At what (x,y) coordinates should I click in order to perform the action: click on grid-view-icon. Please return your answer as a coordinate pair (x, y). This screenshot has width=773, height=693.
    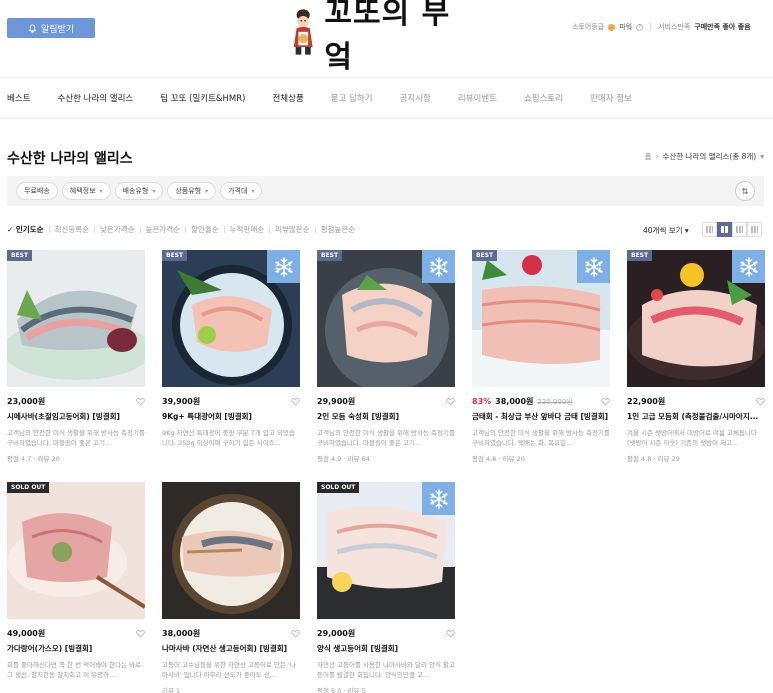
    Looking at the image, I should click on (724, 229).